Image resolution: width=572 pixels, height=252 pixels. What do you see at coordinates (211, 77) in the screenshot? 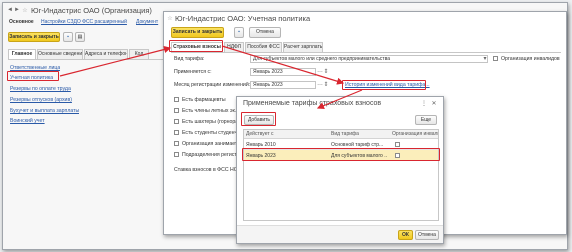
I see `annotation-arrows` at bounding box center [211, 77].